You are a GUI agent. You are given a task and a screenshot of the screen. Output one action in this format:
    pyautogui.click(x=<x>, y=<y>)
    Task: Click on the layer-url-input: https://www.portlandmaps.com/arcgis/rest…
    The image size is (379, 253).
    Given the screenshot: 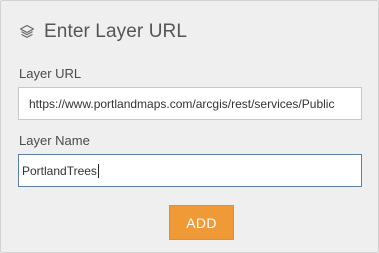 What is the action you would take?
    pyautogui.click(x=190, y=103)
    